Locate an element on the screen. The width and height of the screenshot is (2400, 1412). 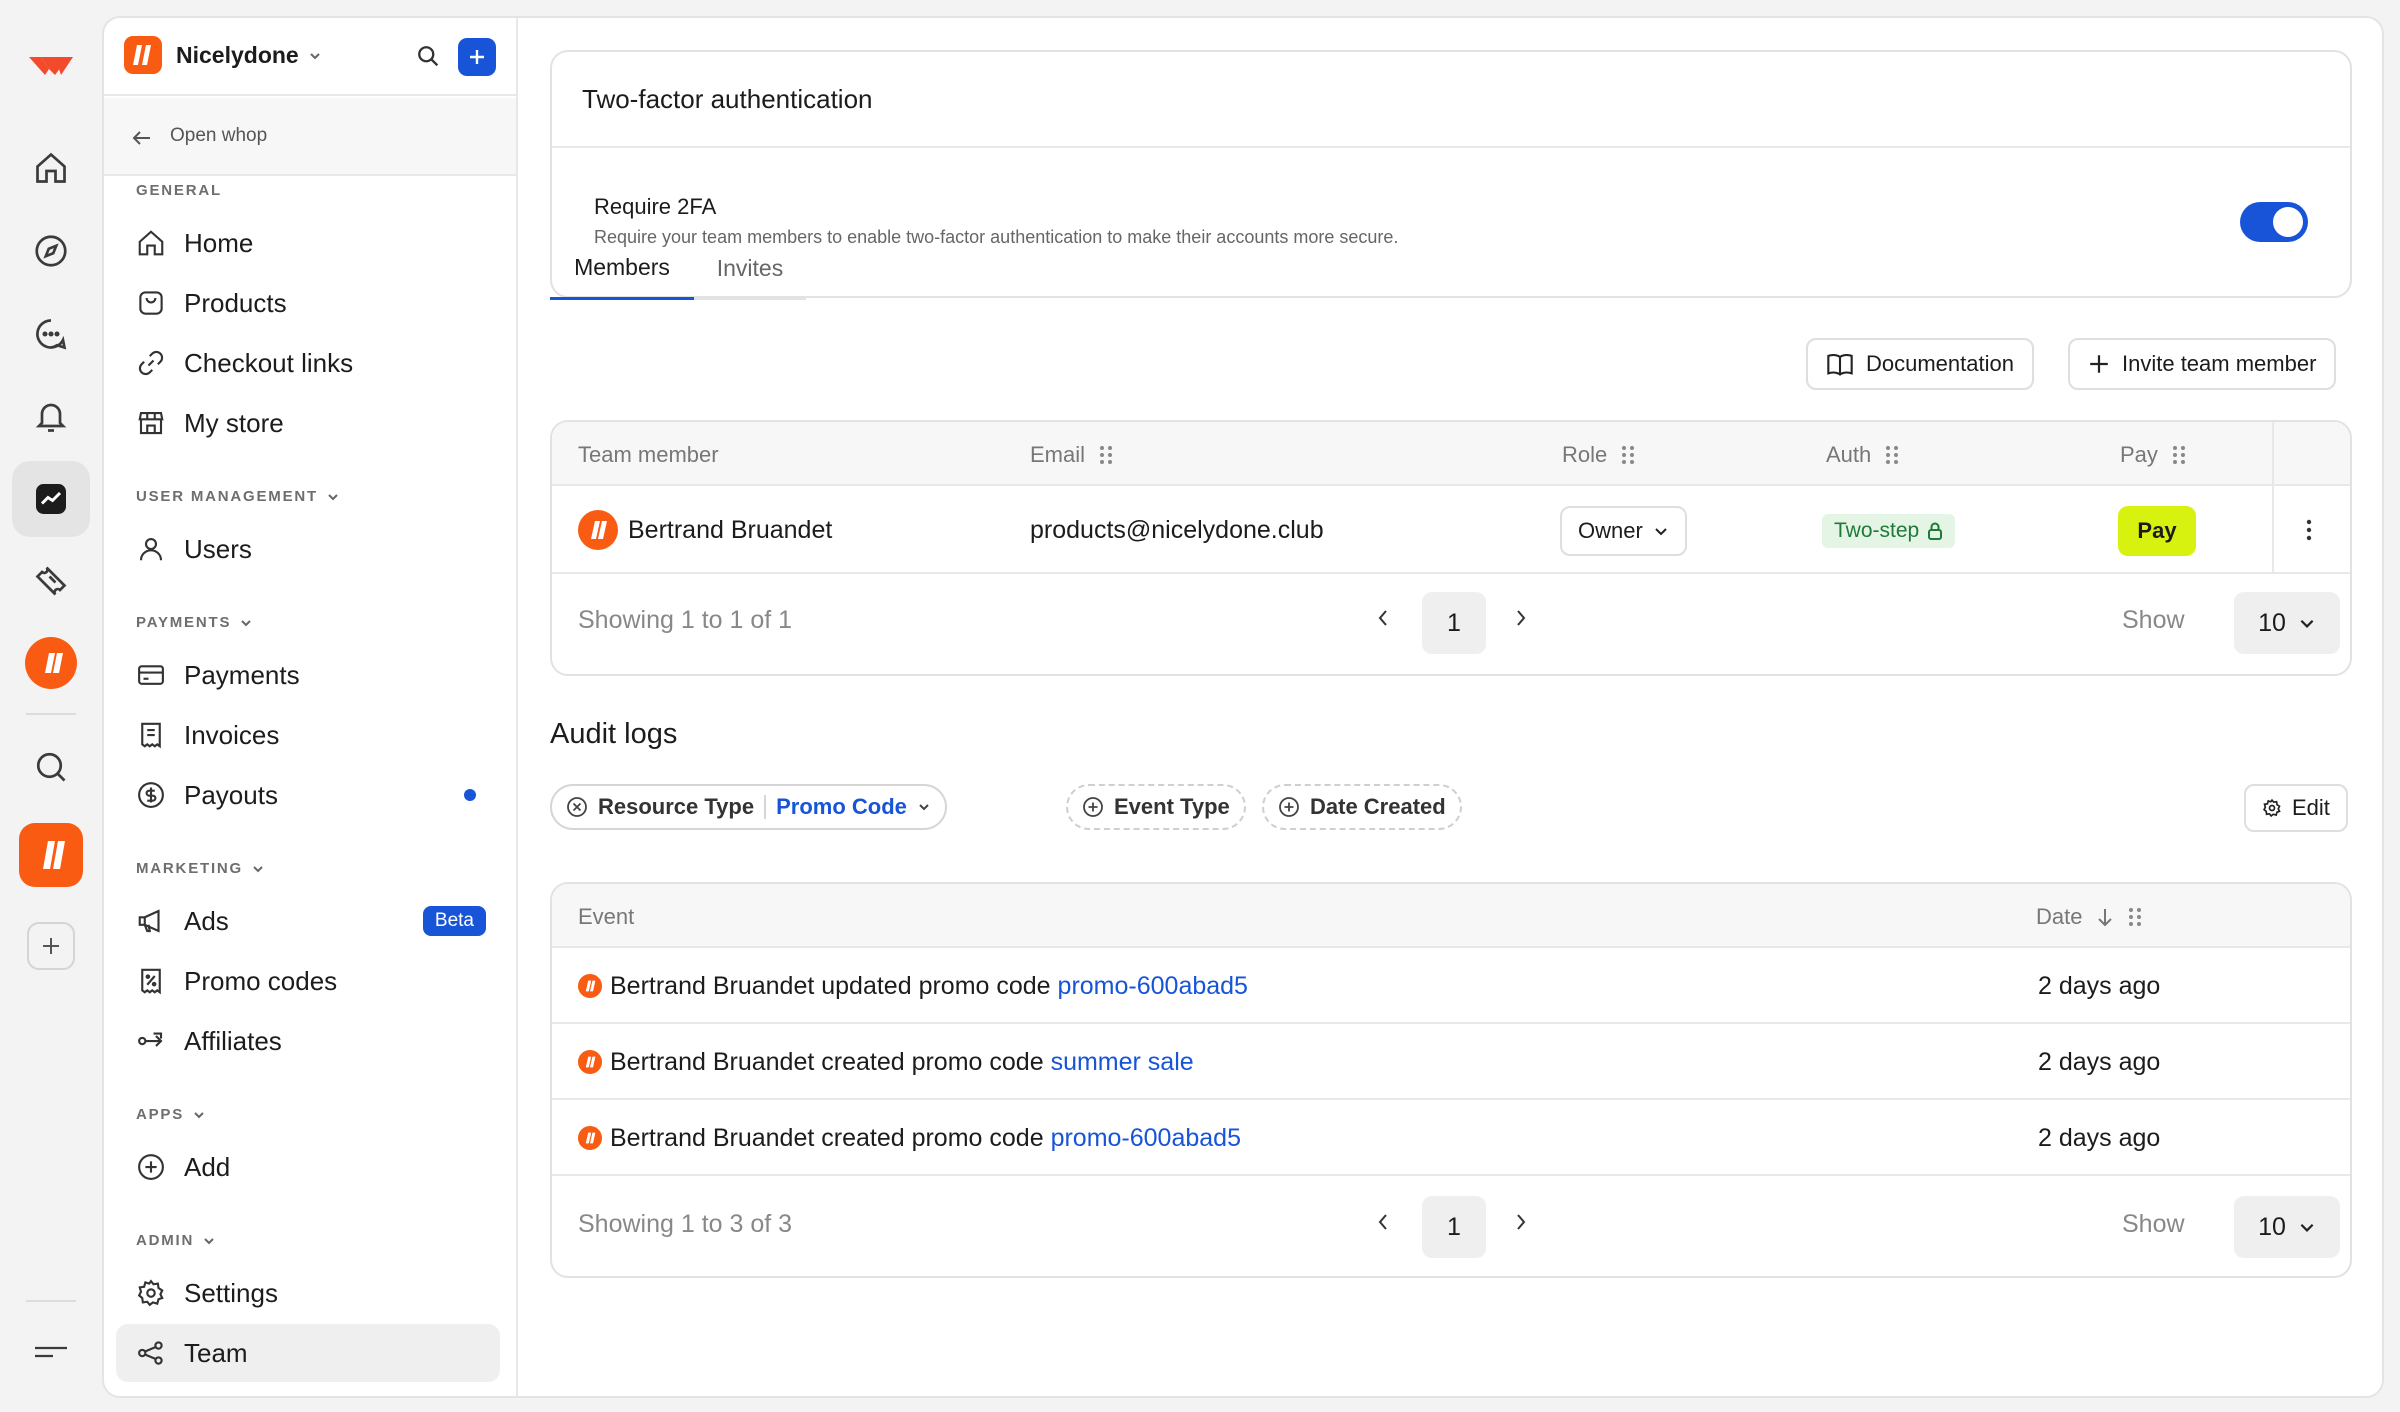
sidebar-item-ads: Ads Beta is located at coordinates (308, 921).